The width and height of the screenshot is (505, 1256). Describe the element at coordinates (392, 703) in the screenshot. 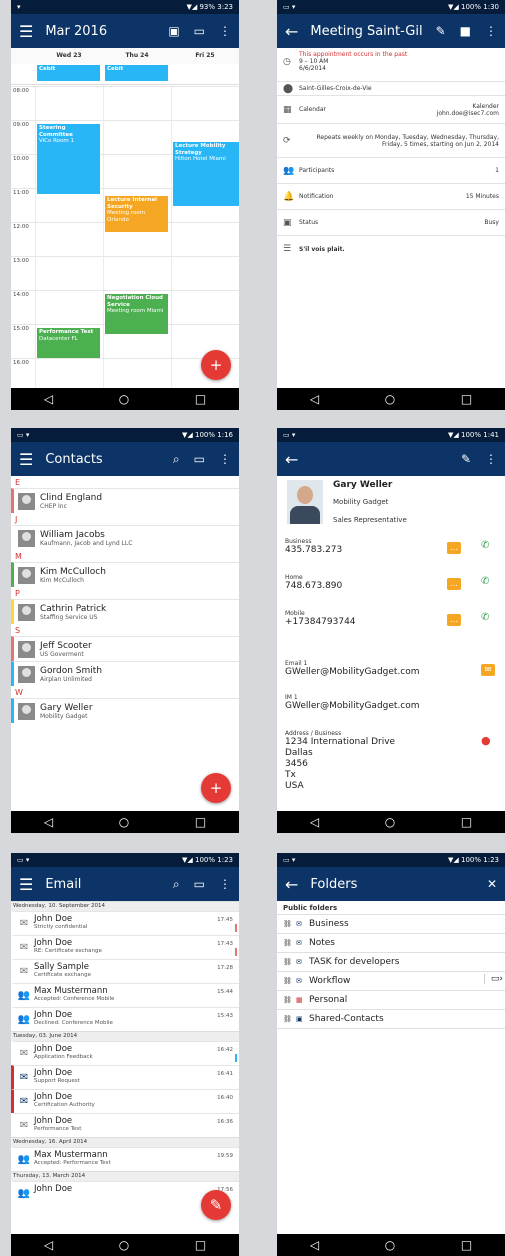

I see `im-field: IM 1 GWeller@MobilityGadget.com` at that location.